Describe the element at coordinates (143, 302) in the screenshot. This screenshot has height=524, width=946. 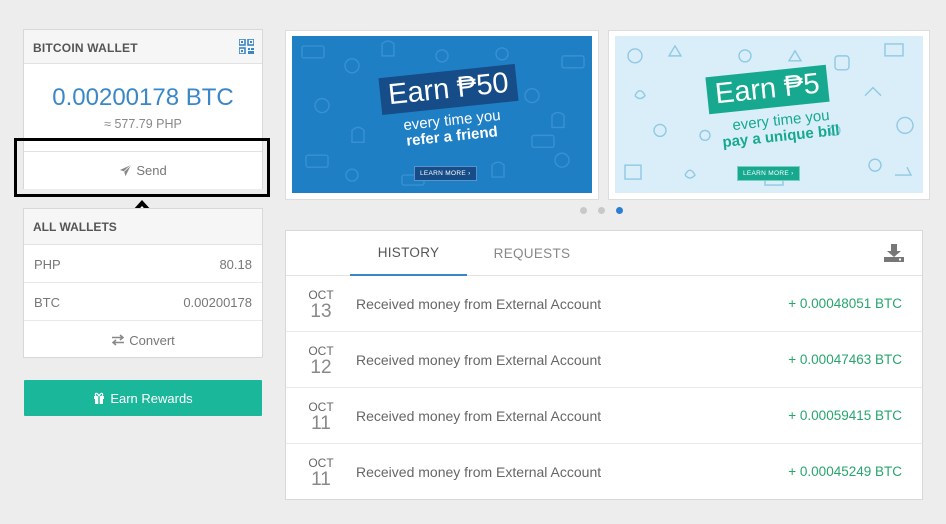
I see `wallet-row-btc: BTC 0.00200178` at that location.